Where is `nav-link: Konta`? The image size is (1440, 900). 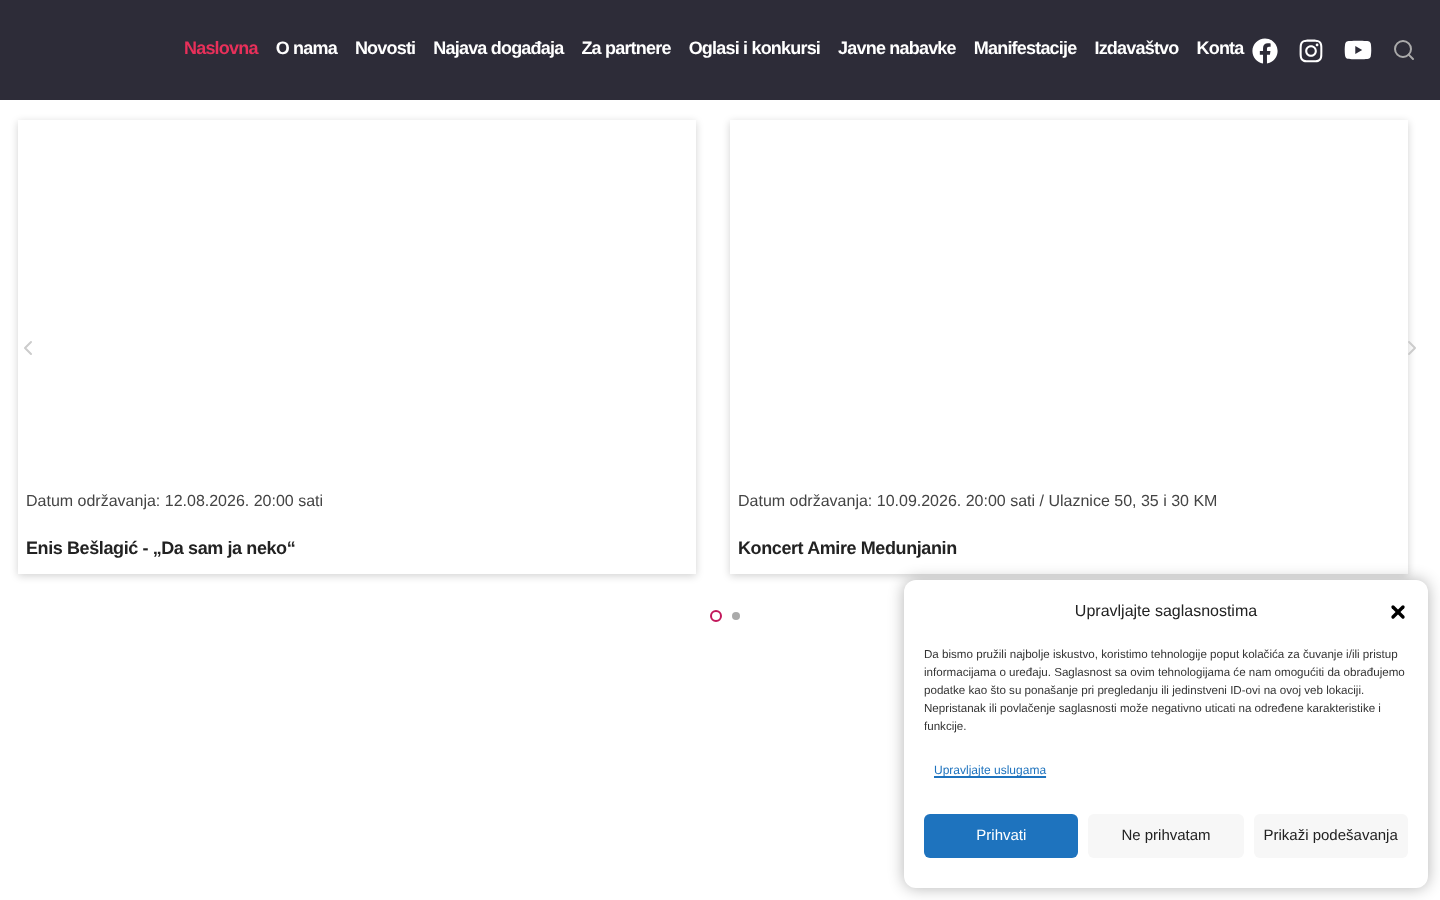 nav-link: Konta is located at coordinates (1220, 50).